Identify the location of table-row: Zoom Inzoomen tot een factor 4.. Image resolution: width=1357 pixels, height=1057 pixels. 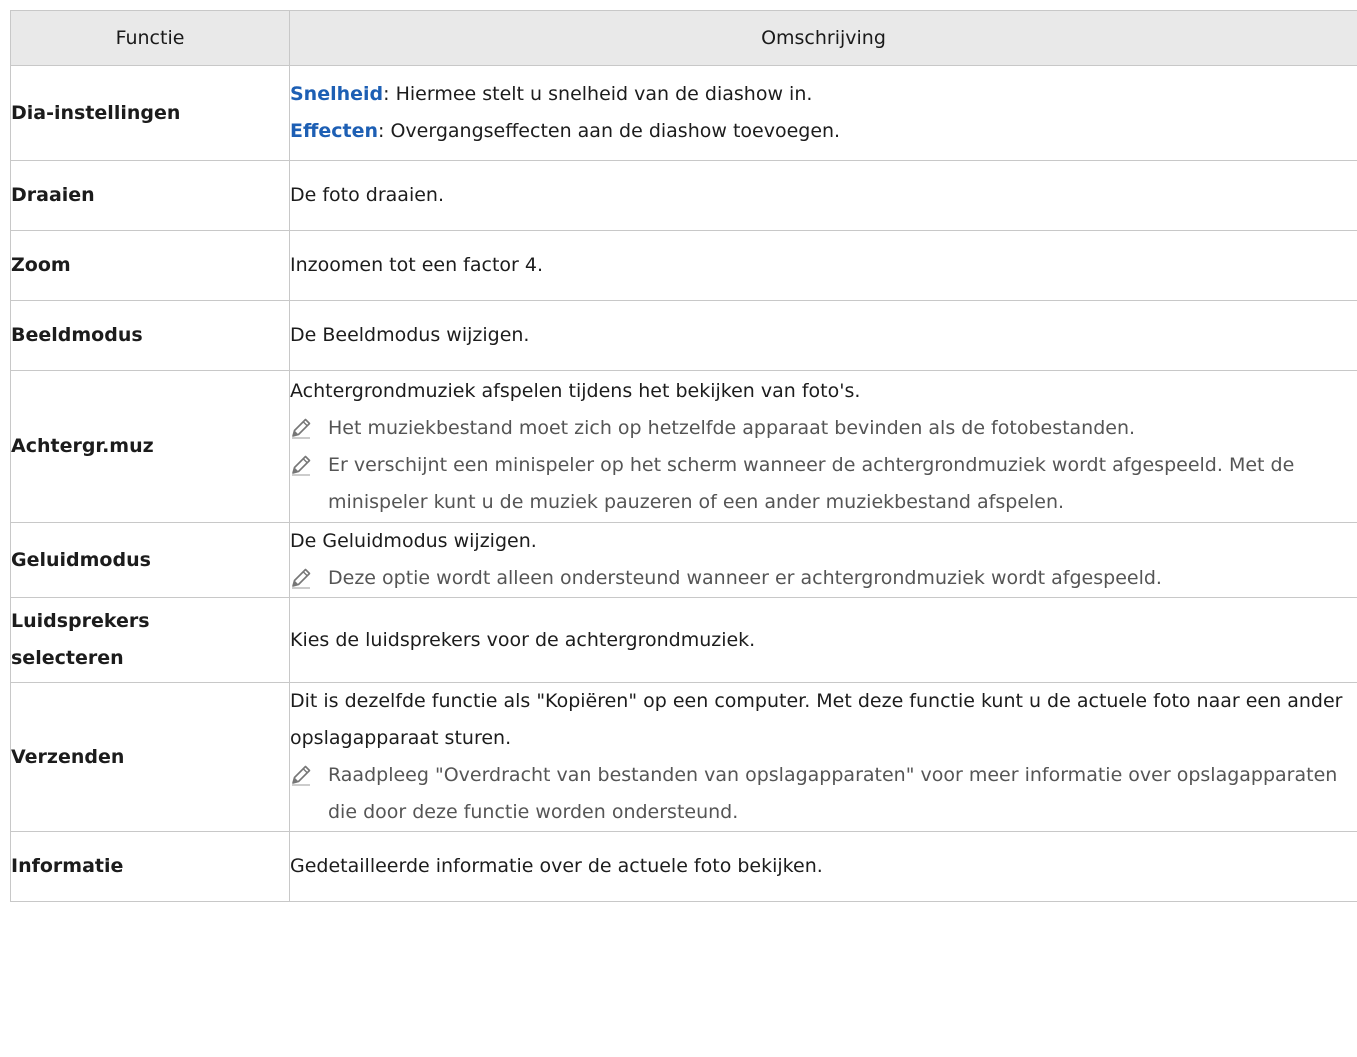
(683, 265).